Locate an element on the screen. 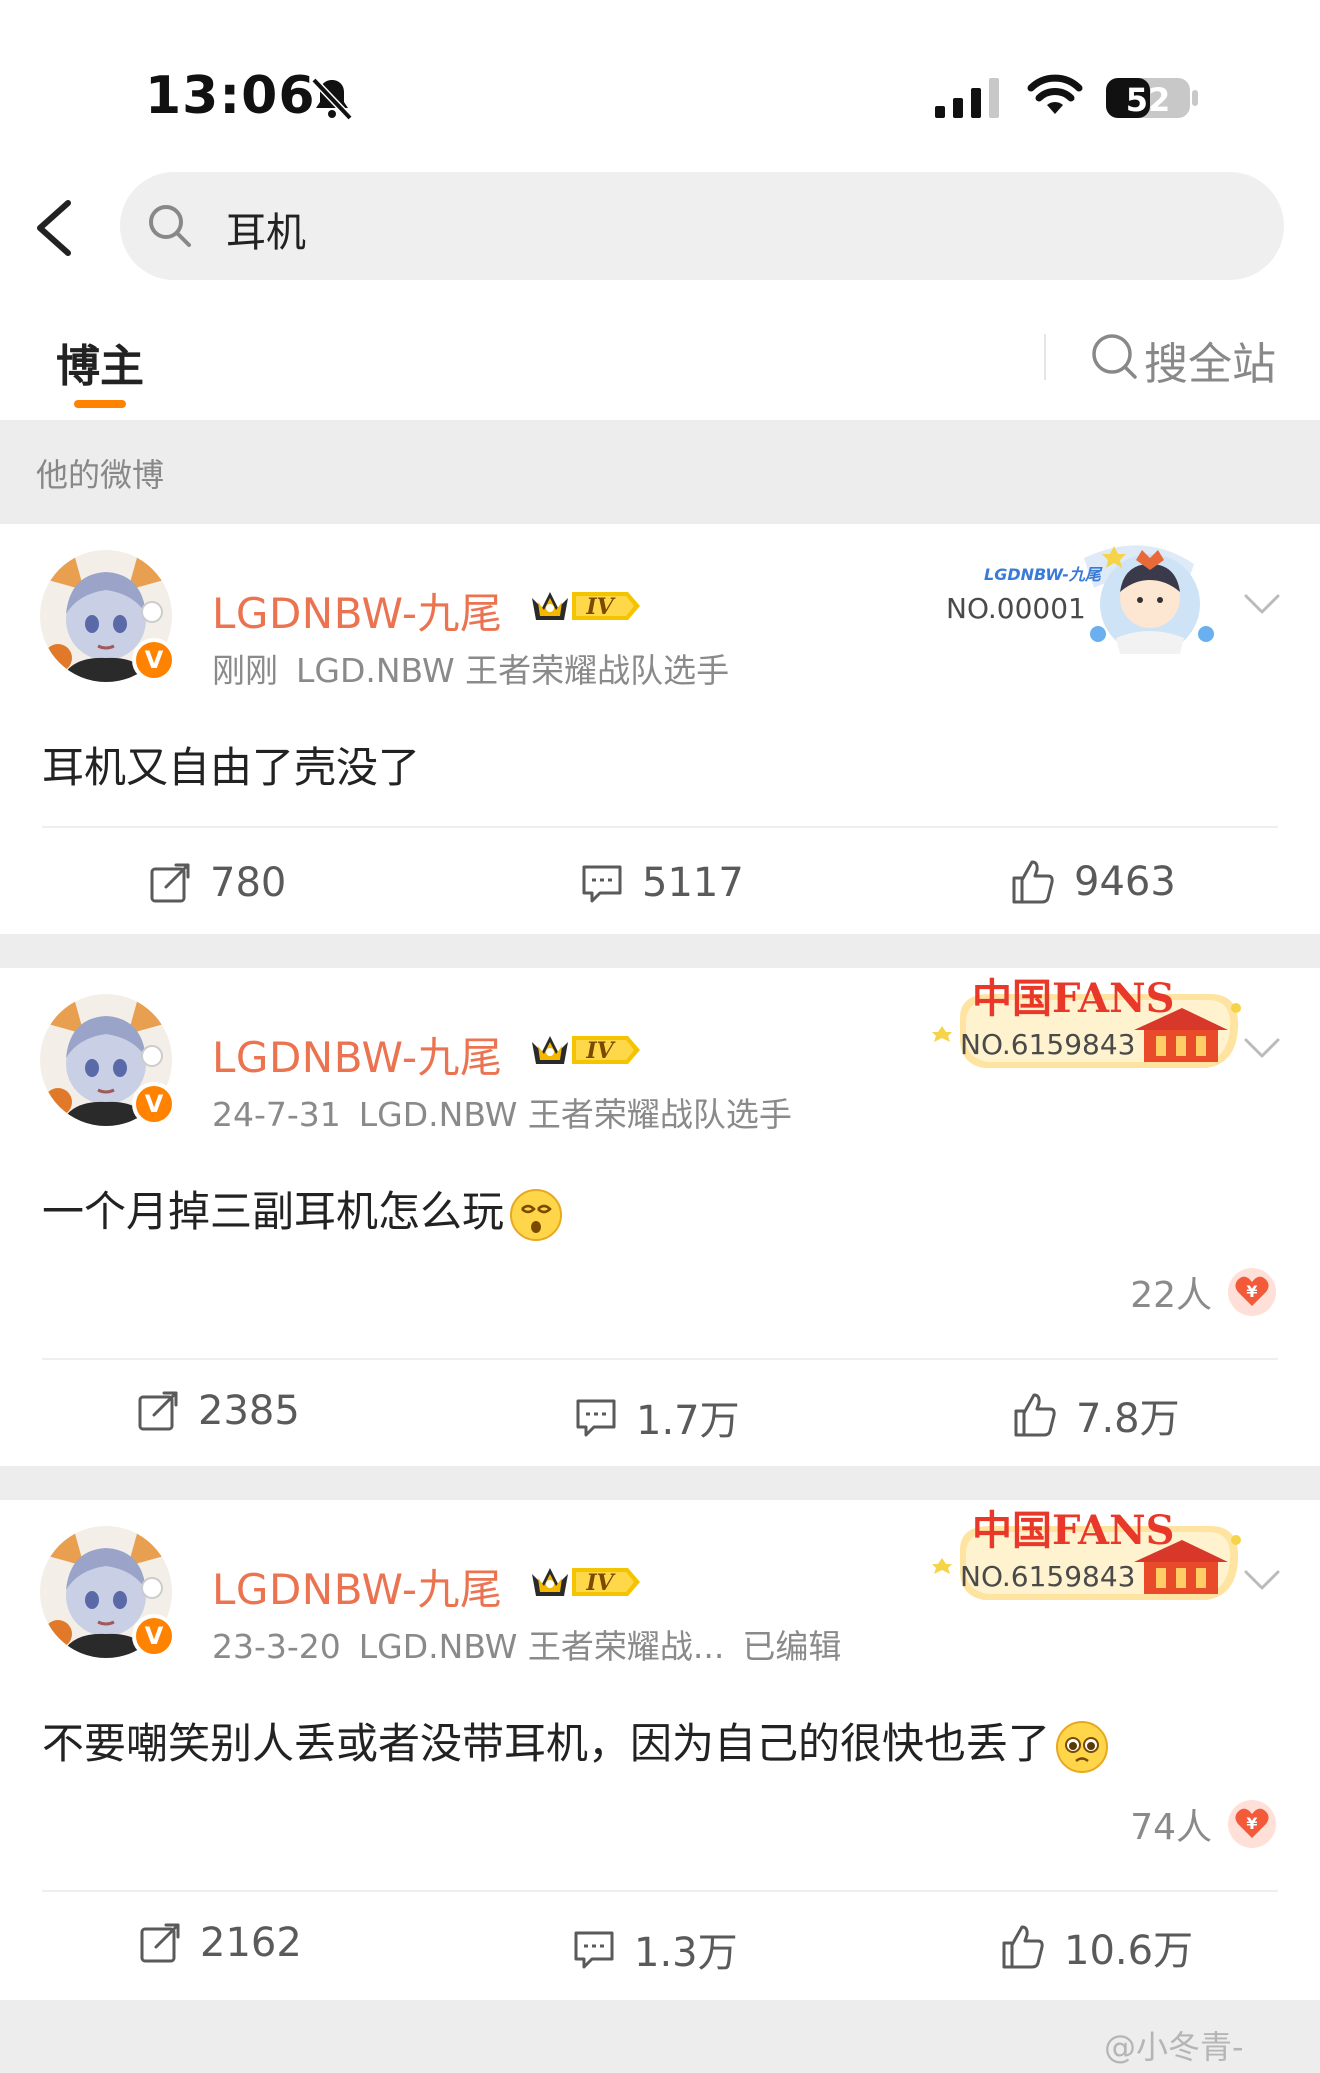 This screenshot has width=1320, height=2073. like-button: 10.6万 is located at coordinates (1095, 1947).